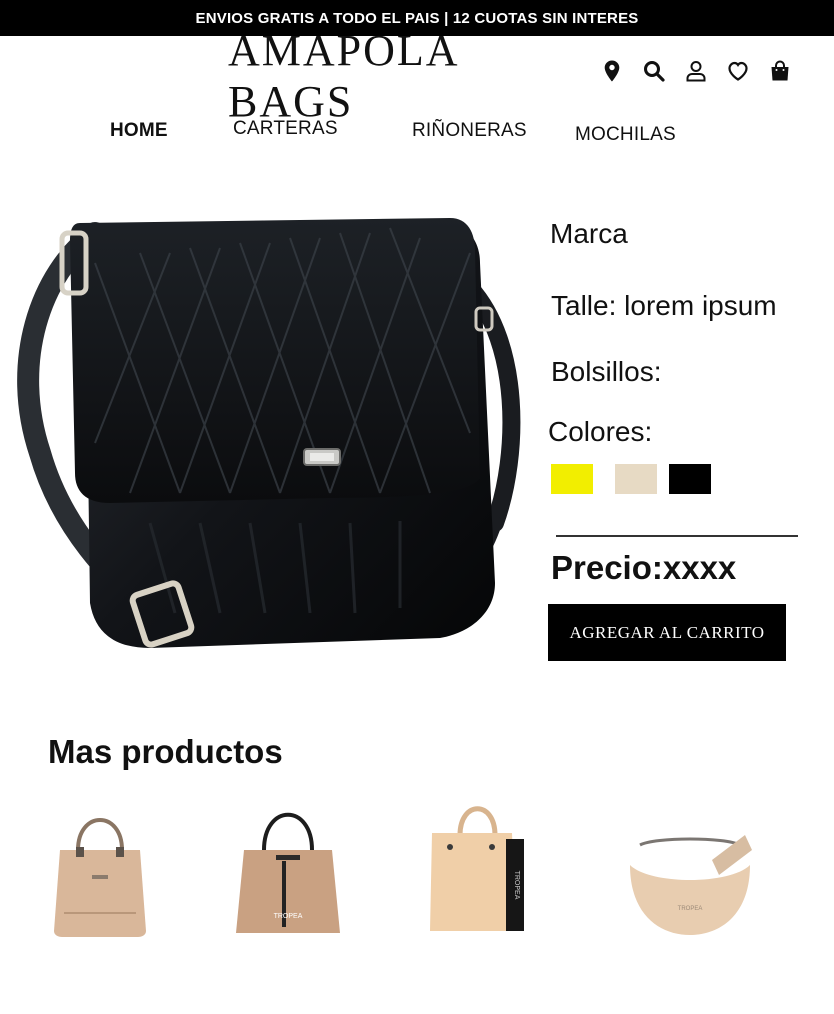 This screenshot has height=1014, width=834. Describe the element at coordinates (636, 479) in the screenshot. I see `color-swatch-beige` at that location.